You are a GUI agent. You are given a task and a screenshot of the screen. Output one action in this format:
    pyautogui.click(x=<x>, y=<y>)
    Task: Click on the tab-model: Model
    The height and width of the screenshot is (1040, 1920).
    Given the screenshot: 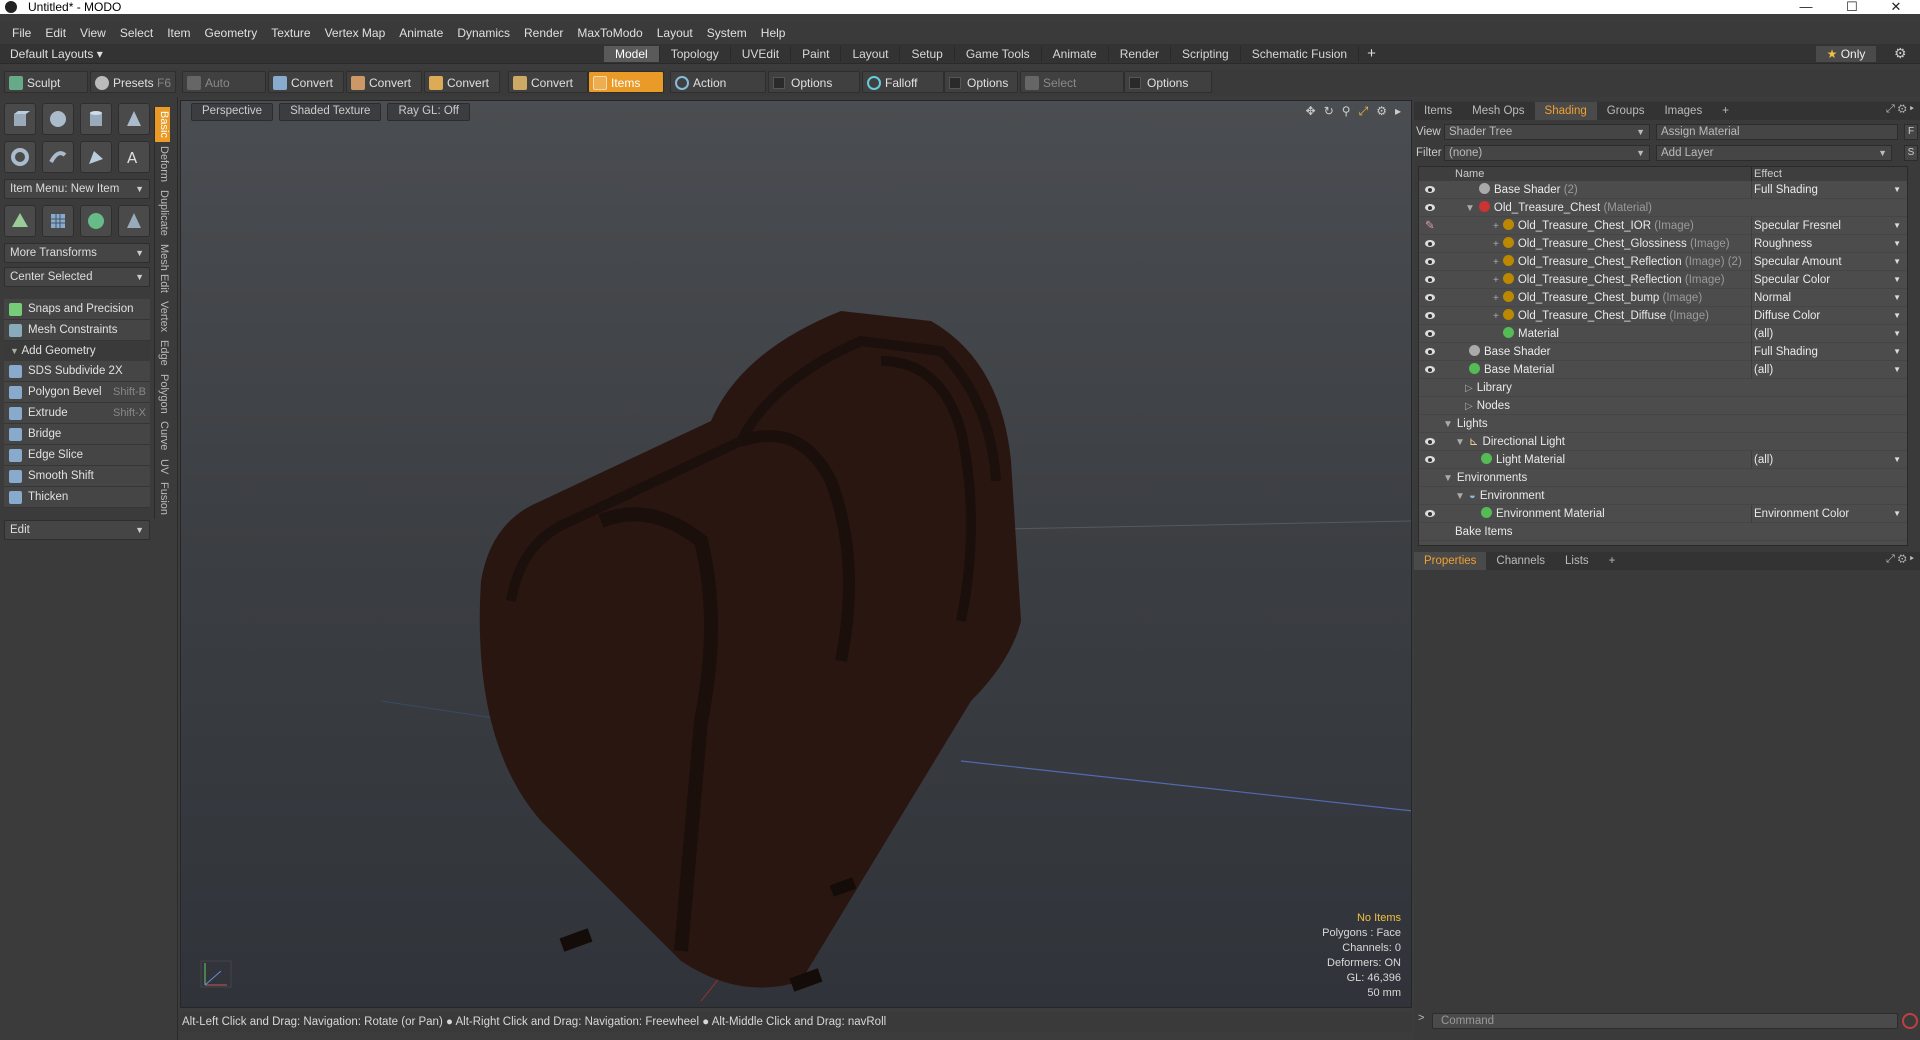 What is the action you would take?
    pyautogui.click(x=632, y=54)
    